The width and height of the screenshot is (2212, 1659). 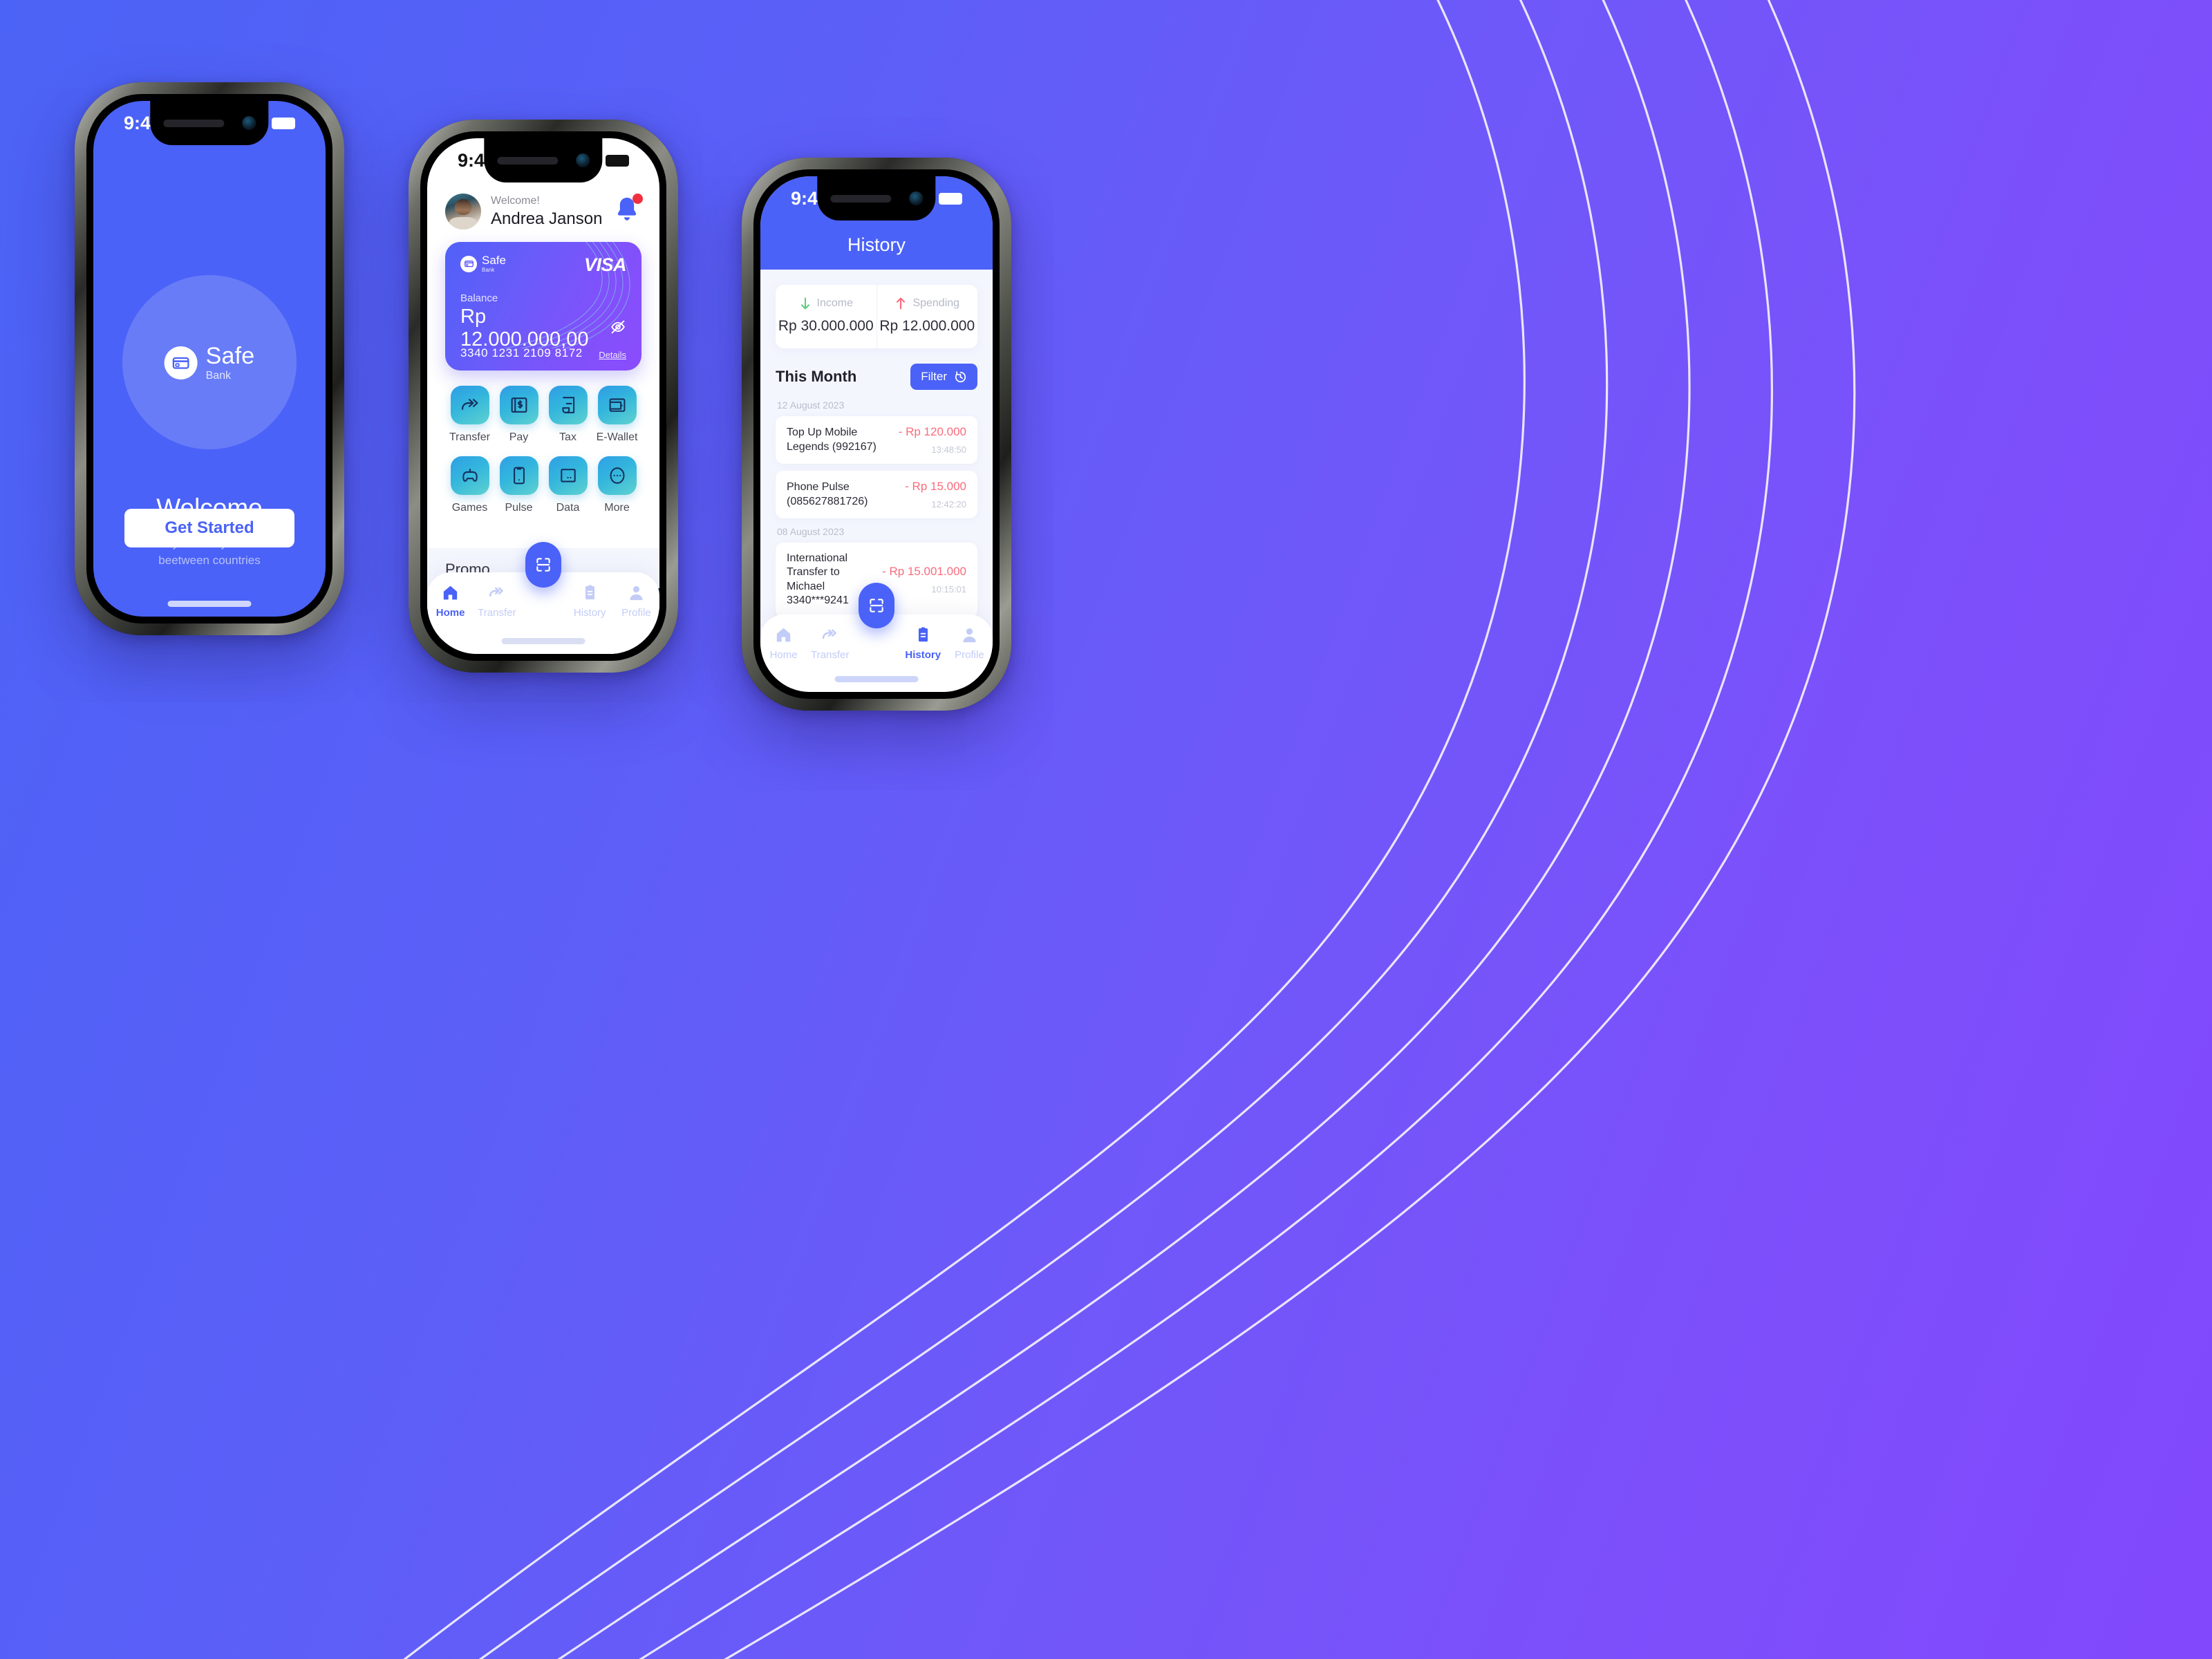 I want to click on transaction-name: Top Up Mobile Legends (992167), so click(x=832, y=440).